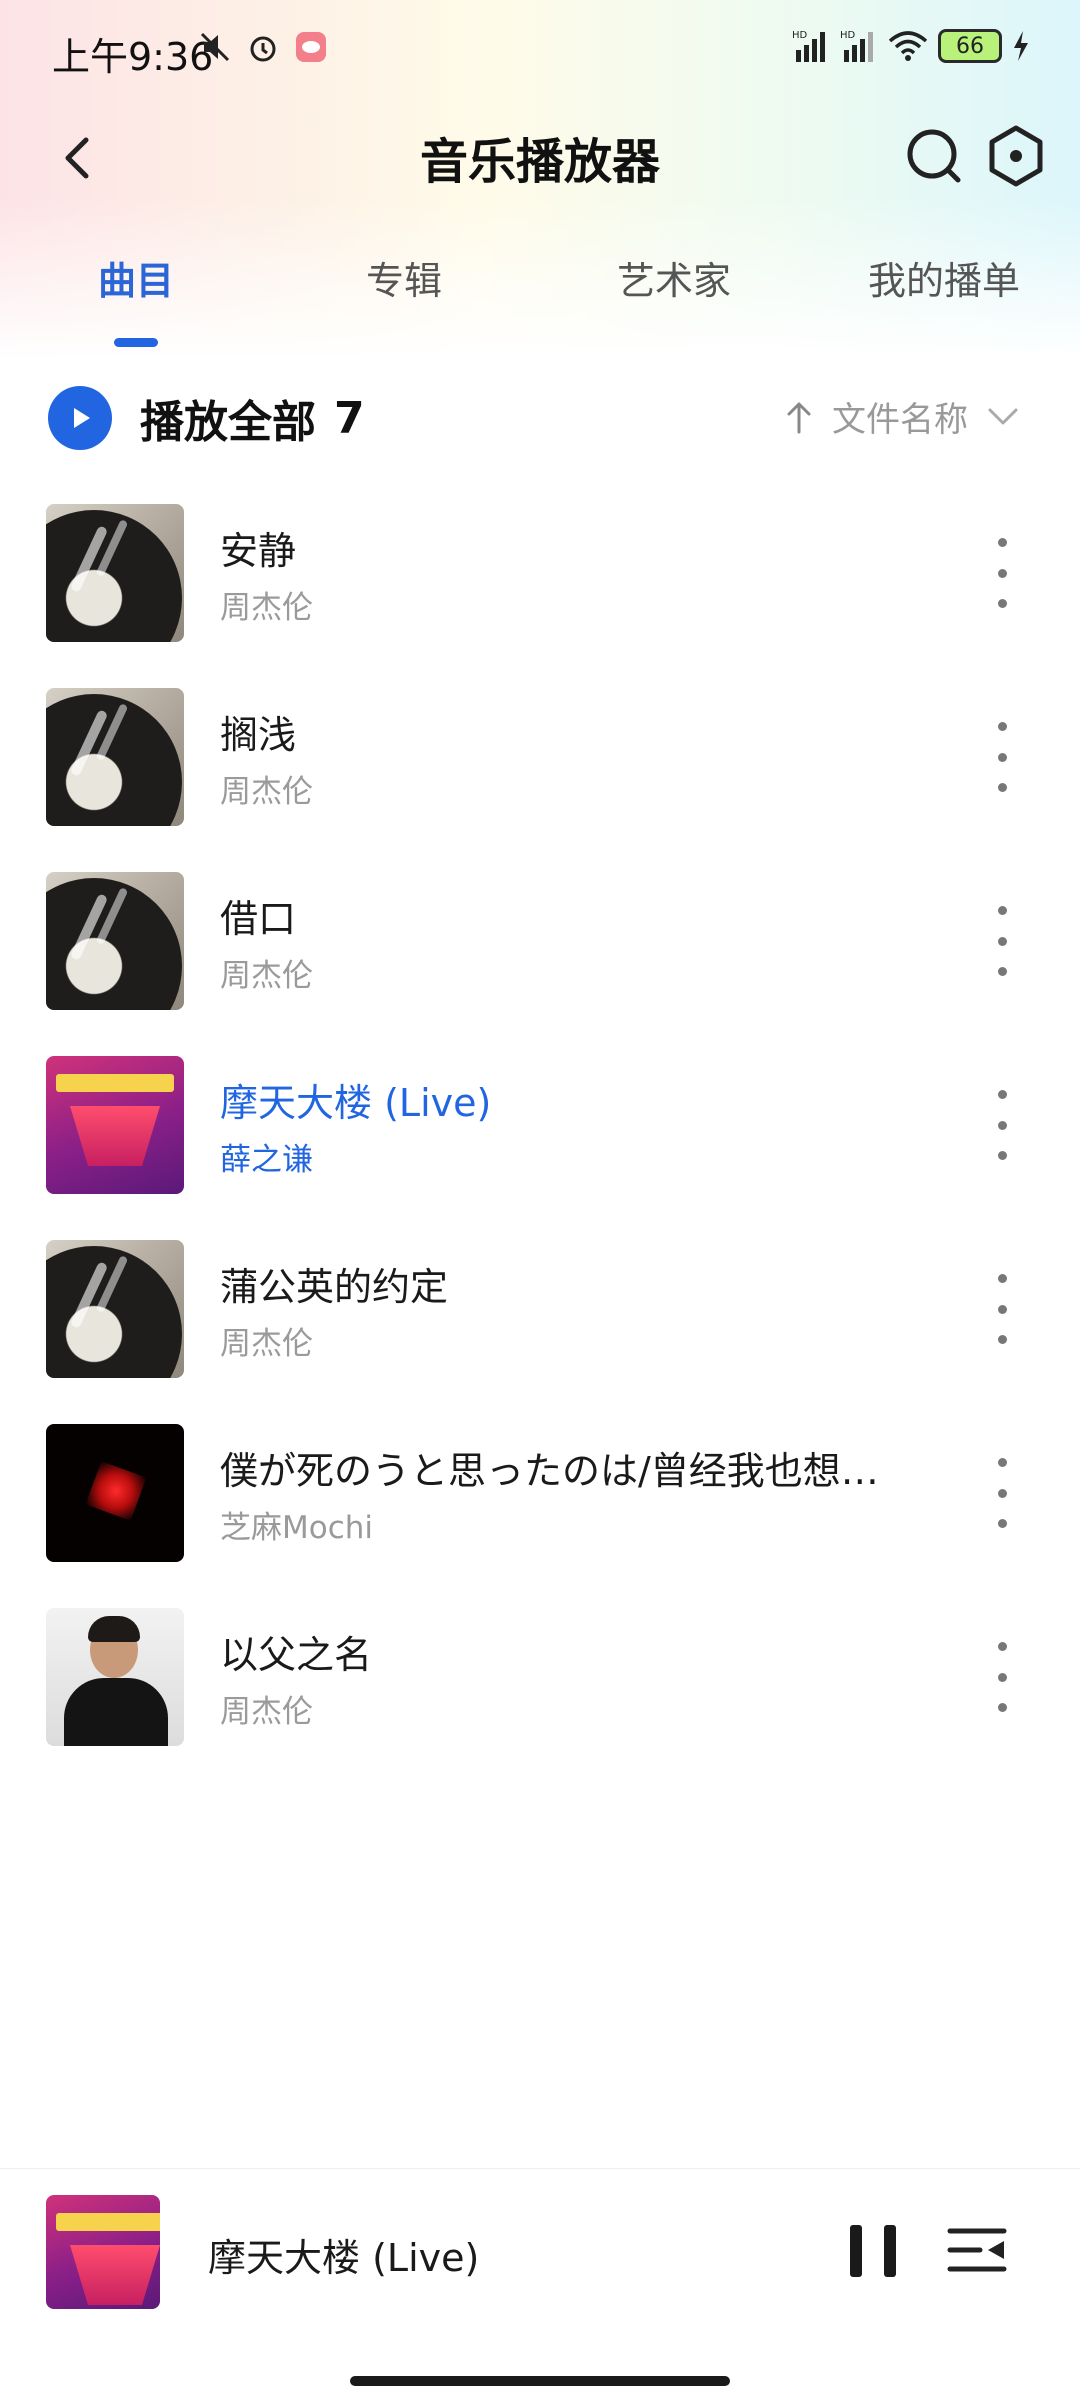 This screenshot has height=2400, width=1080. Describe the element at coordinates (103, 2252) in the screenshot. I see `now-playing-cover` at that location.